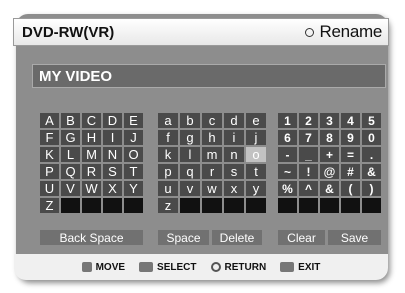  What do you see at coordinates (308, 188) in the screenshot?
I see `key-symbol: ^` at bounding box center [308, 188].